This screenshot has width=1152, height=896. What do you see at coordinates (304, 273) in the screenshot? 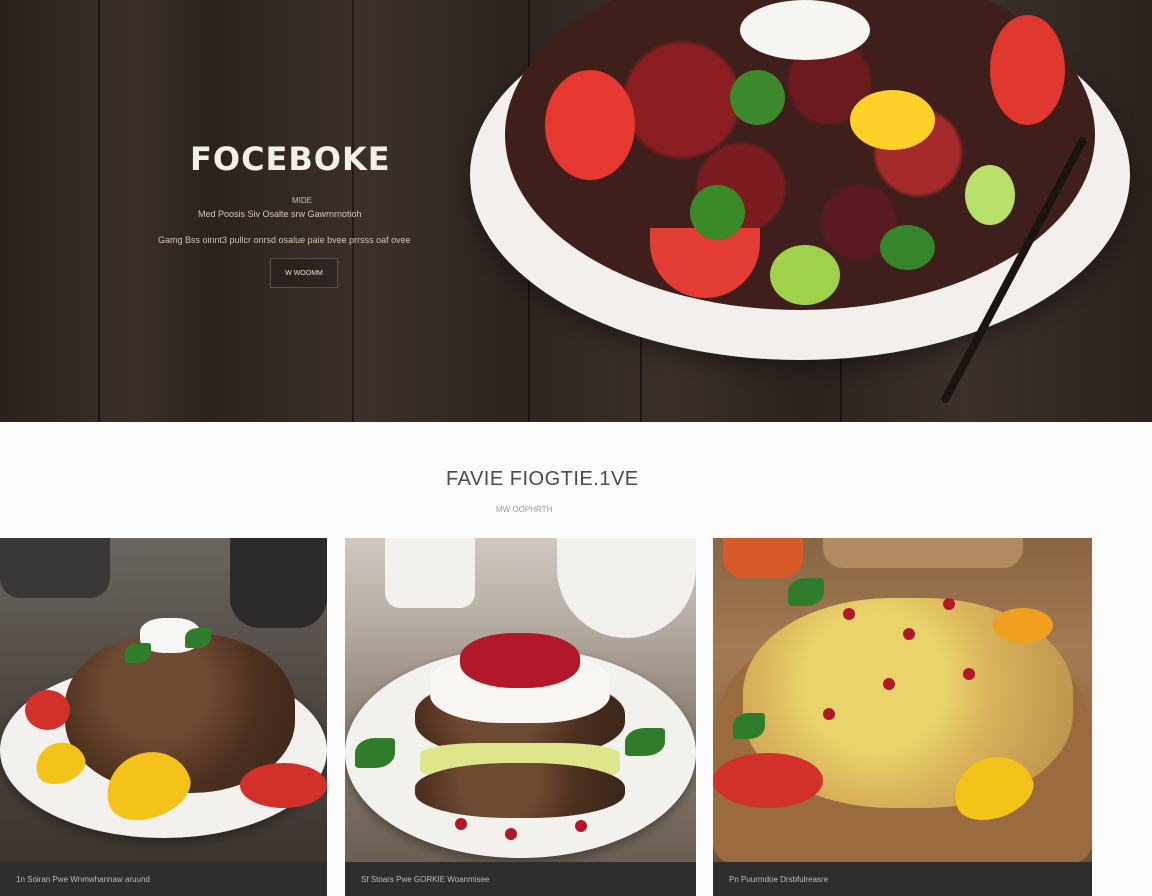
I see `hero-cta-button: W WOOMM` at bounding box center [304, 273].